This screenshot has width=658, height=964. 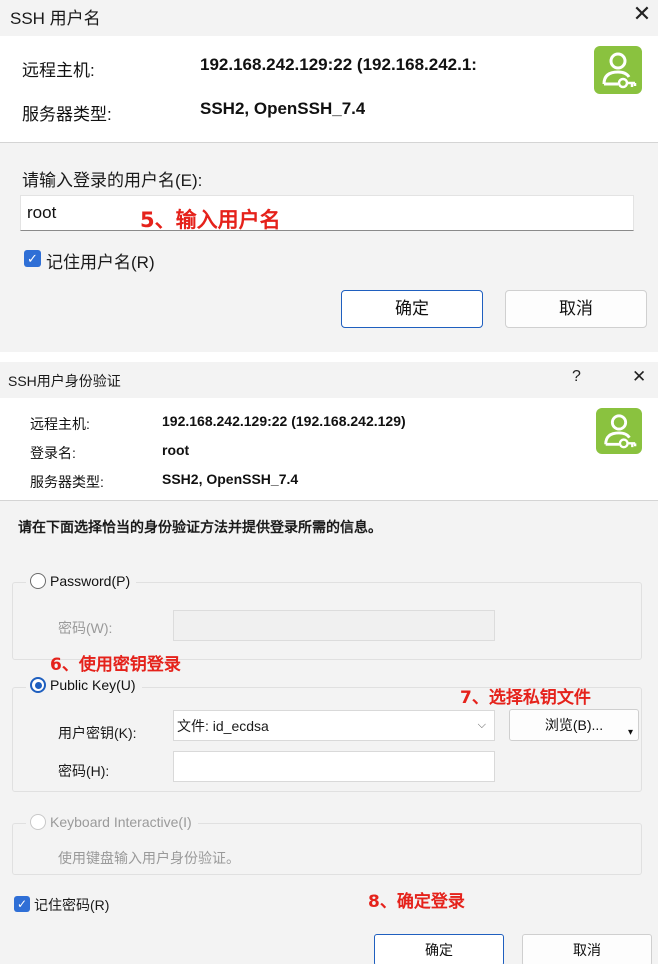 What do you see at coordinates (64, 381) in the screenshot?
I see `dialog-title: SSH用户身份验证` at bounding box center [64, 381].